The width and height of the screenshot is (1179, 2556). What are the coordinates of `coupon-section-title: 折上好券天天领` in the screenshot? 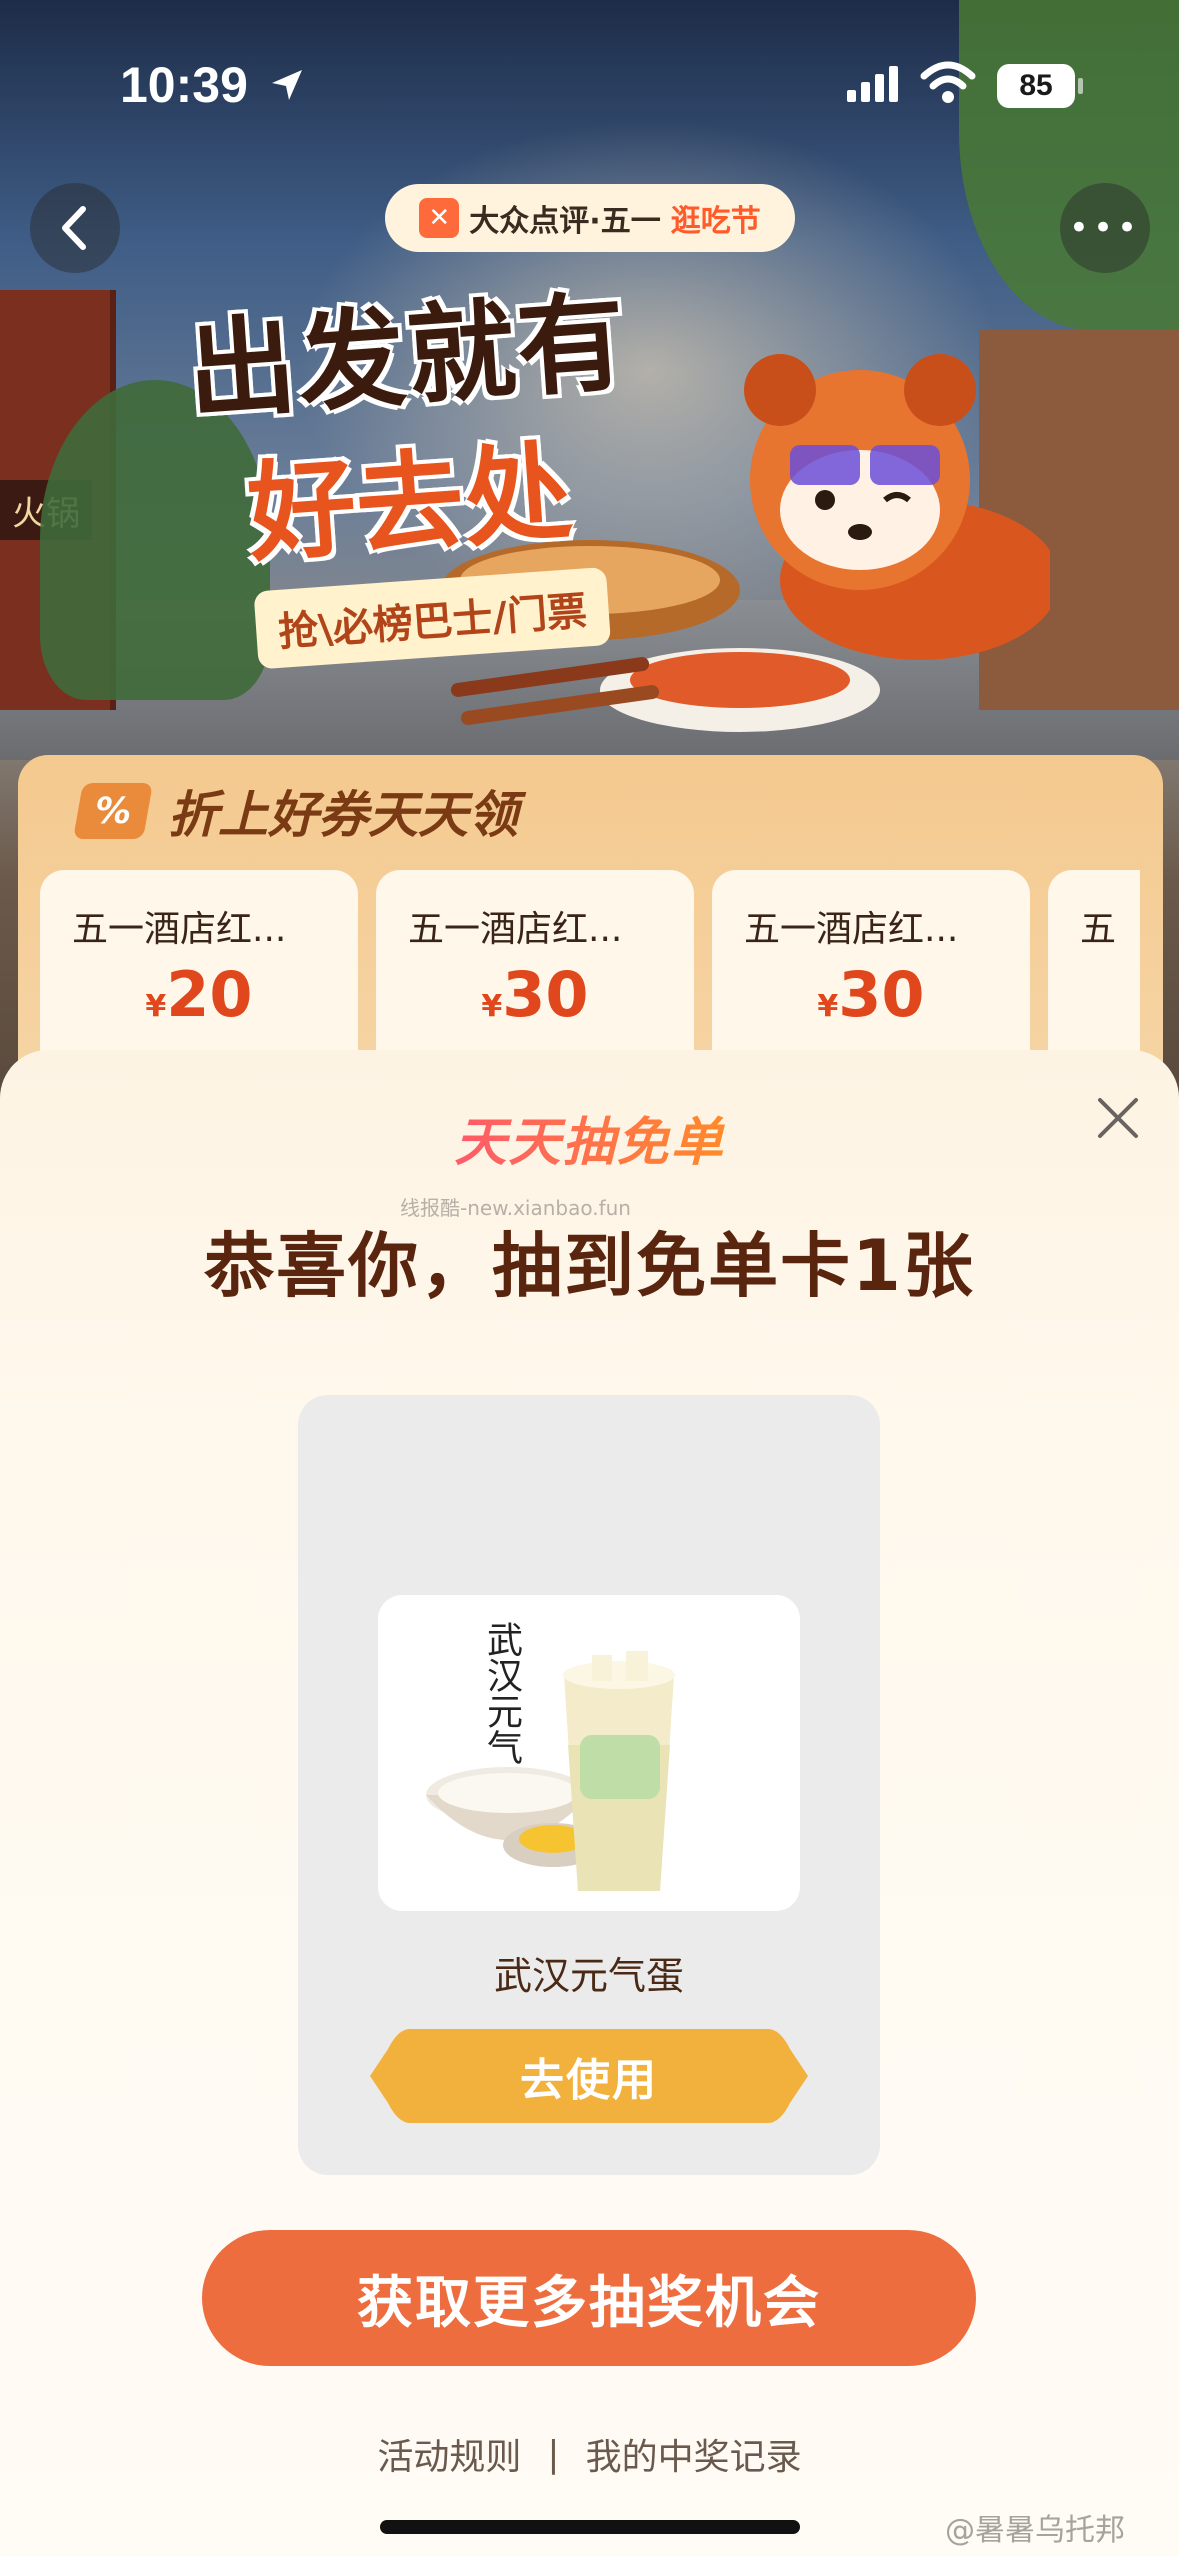 It's located at (343, 815).